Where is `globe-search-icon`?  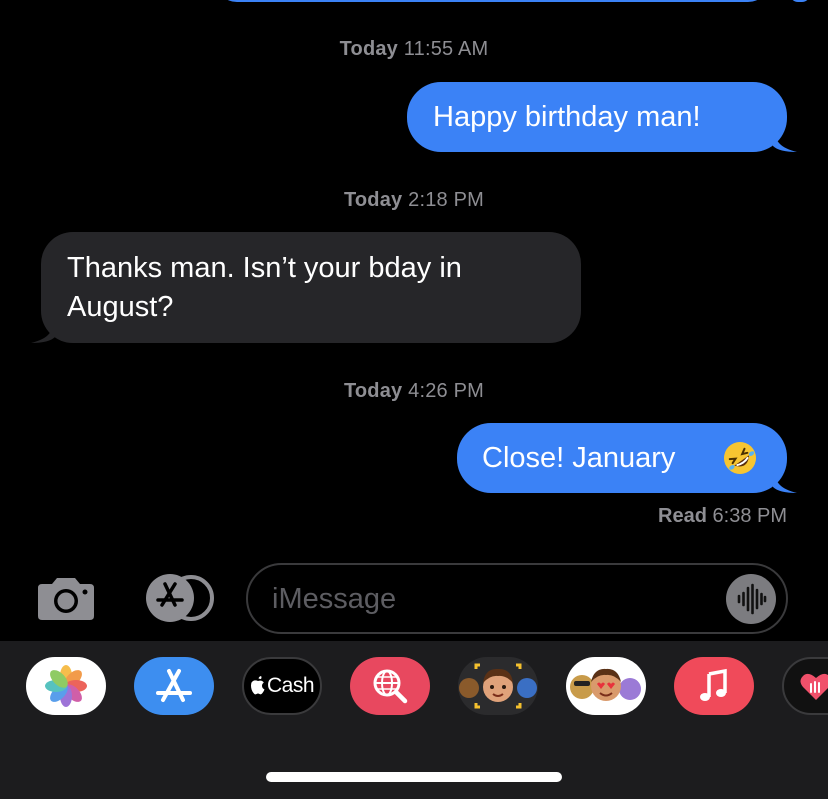
globe-search-icon is located at coordinates (390, 686).